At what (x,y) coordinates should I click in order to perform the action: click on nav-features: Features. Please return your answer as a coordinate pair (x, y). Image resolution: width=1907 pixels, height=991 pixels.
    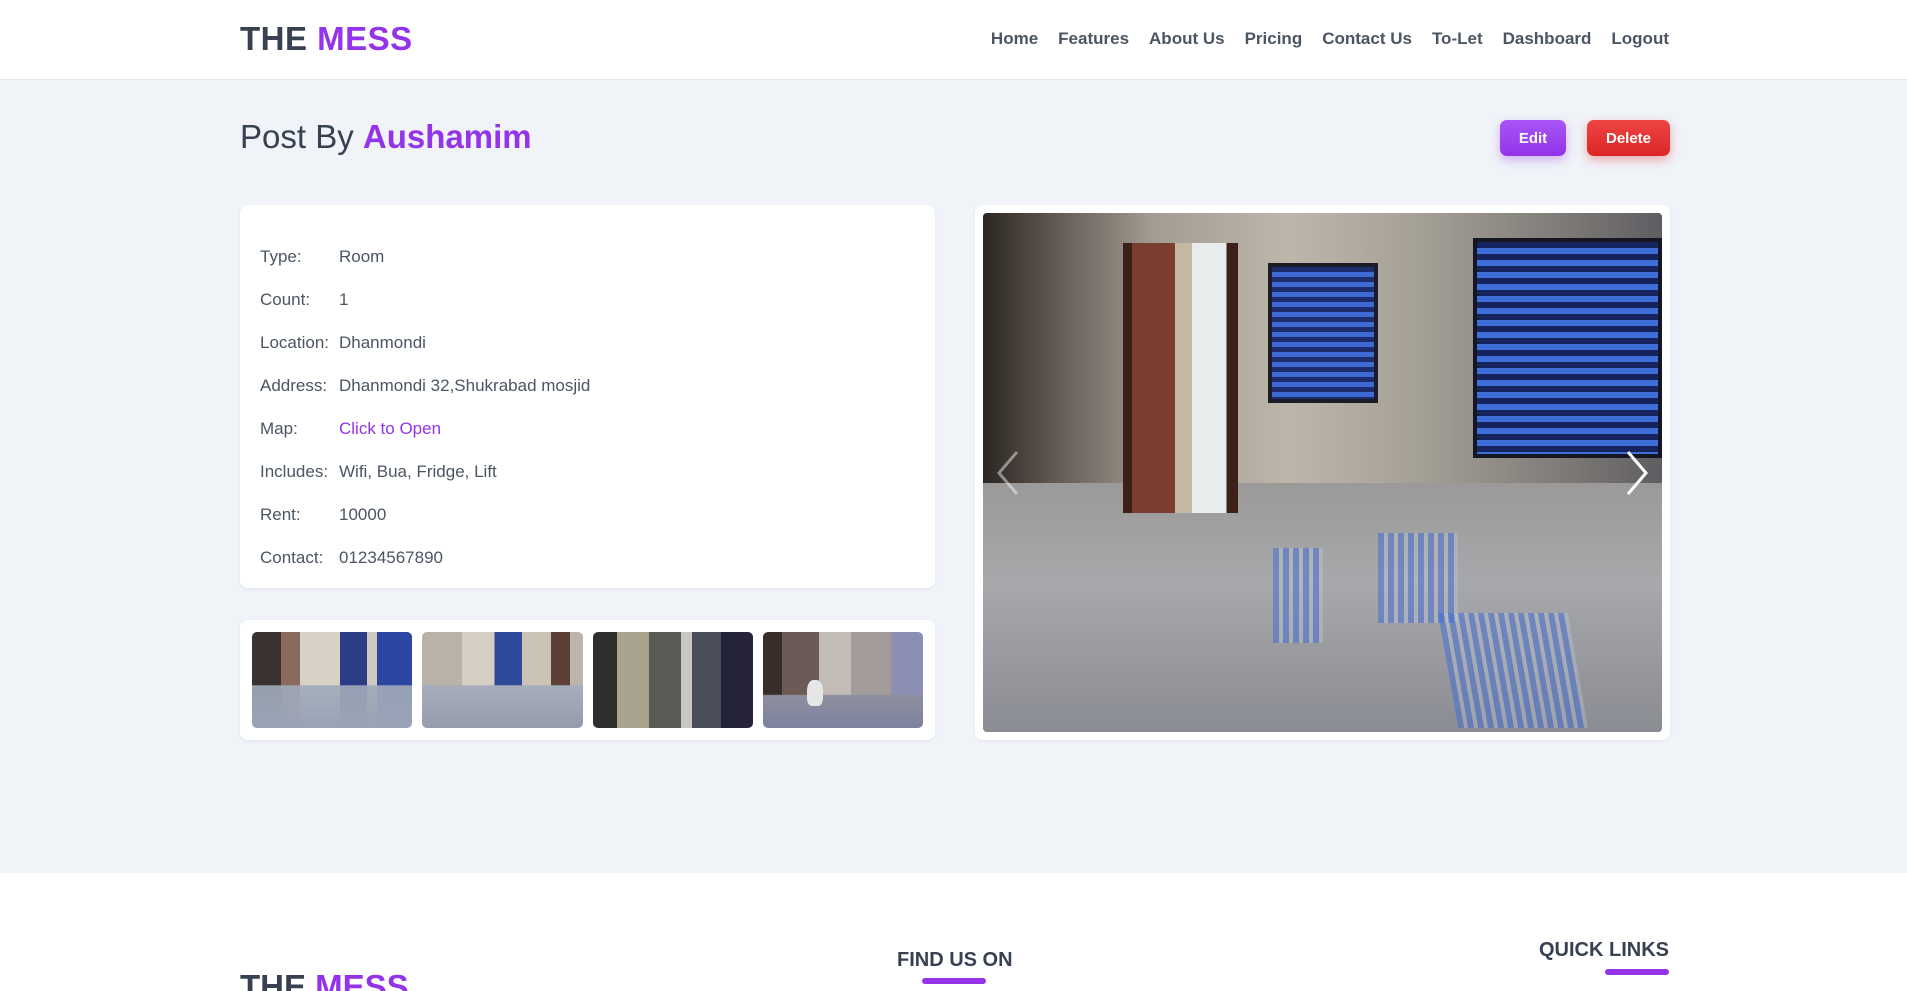
    Looking at the image, I should click on (1093, 39).